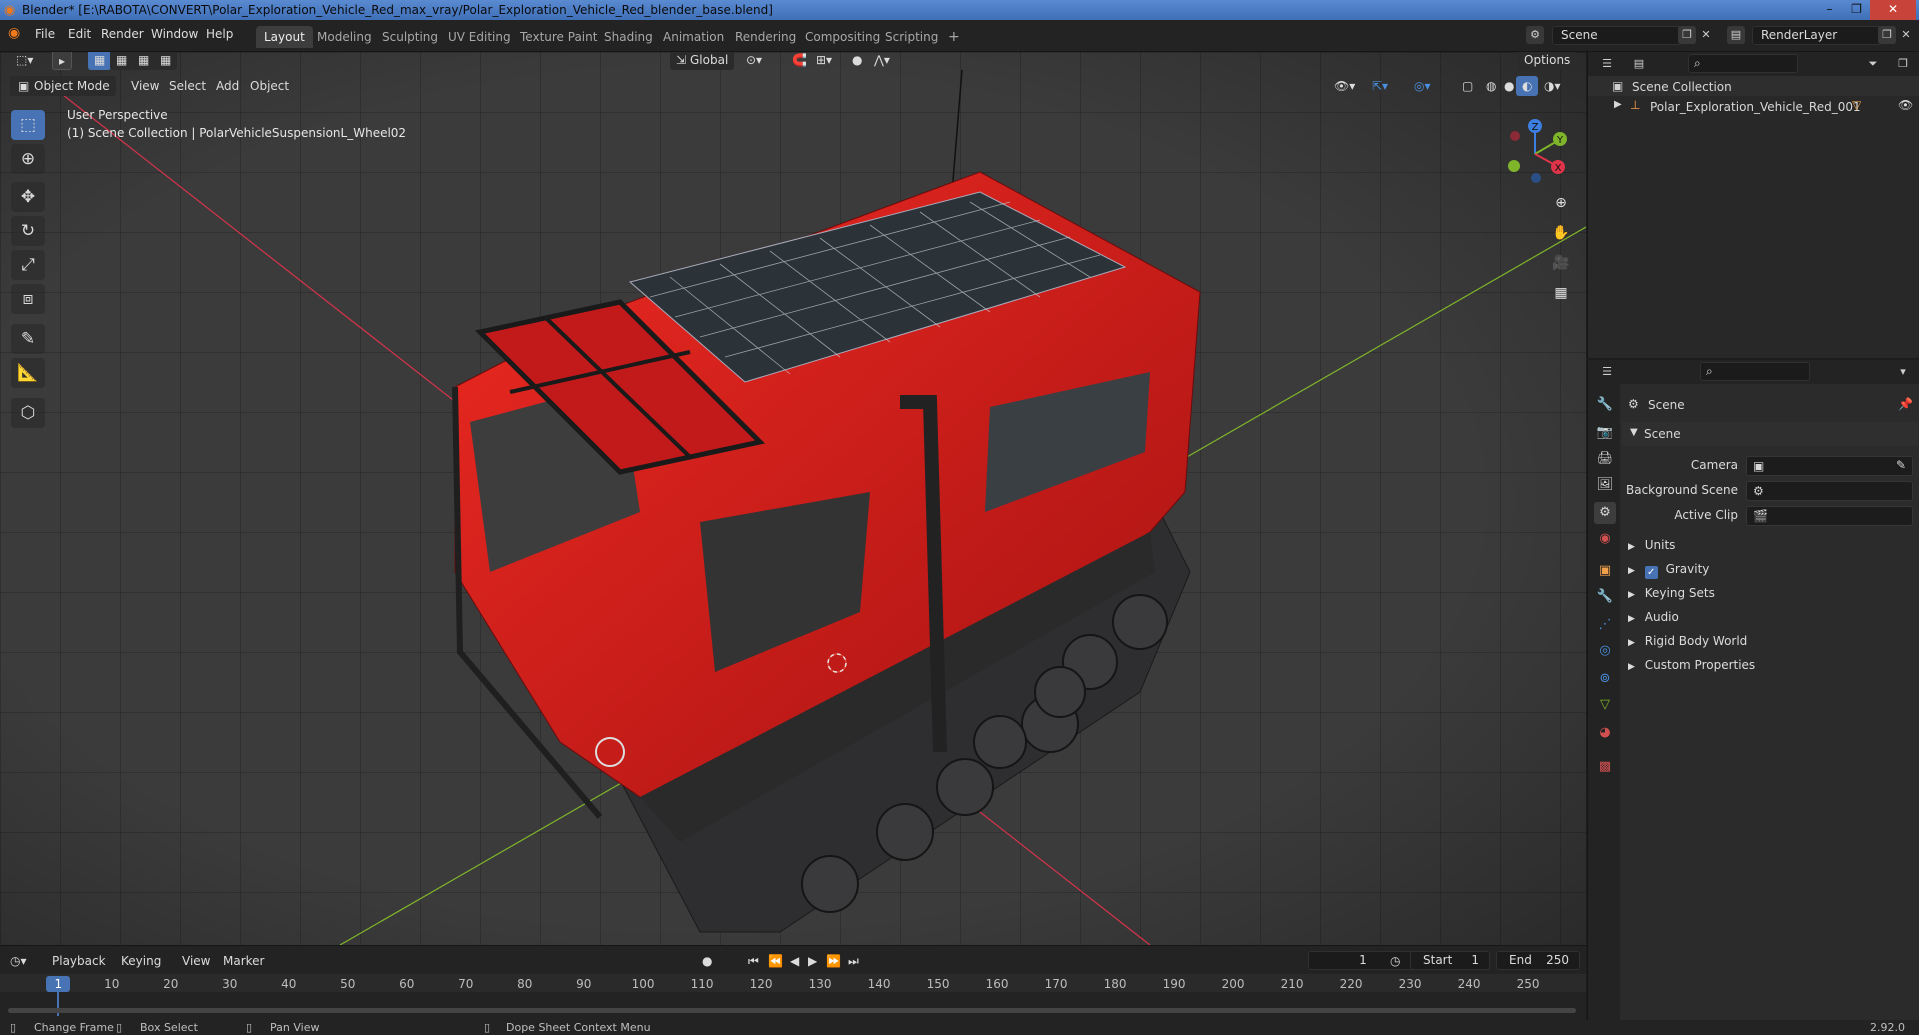 This screenshot has height=1035, width=1919. What do you see at coordinates (1736, 35) in the screenshot?
I see `renderlayer-browse-icon: ▤` at bounding box center [1736, 35].